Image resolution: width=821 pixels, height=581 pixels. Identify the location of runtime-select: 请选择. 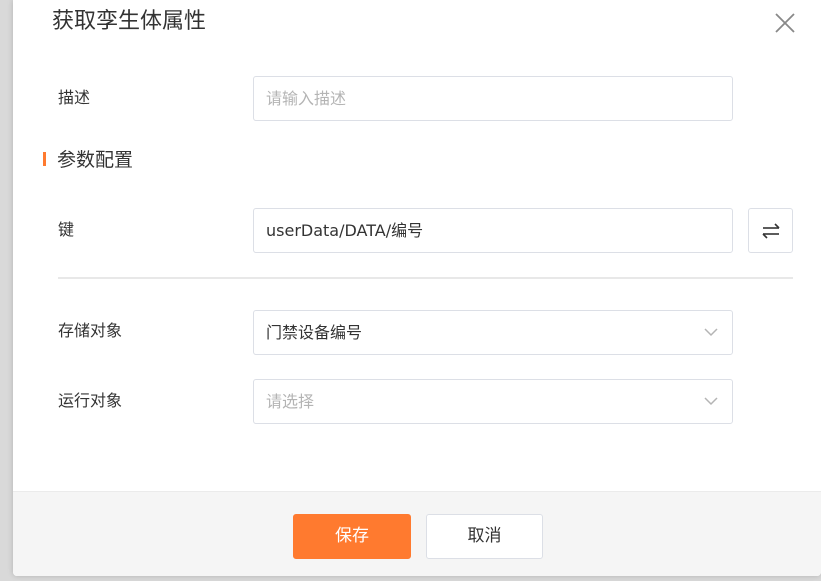
(493, 401).